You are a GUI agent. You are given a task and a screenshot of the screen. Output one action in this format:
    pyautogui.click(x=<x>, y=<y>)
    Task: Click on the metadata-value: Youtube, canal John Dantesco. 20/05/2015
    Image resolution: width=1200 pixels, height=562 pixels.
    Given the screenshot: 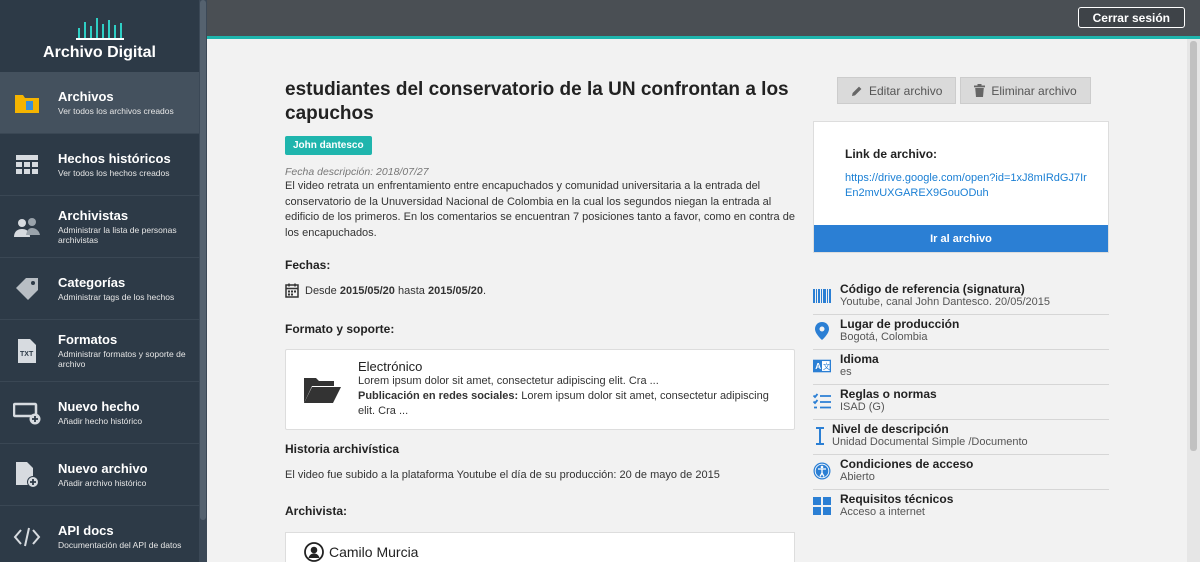 What is the action you would take?
    pyautogui.click(x=945, y=302)
    